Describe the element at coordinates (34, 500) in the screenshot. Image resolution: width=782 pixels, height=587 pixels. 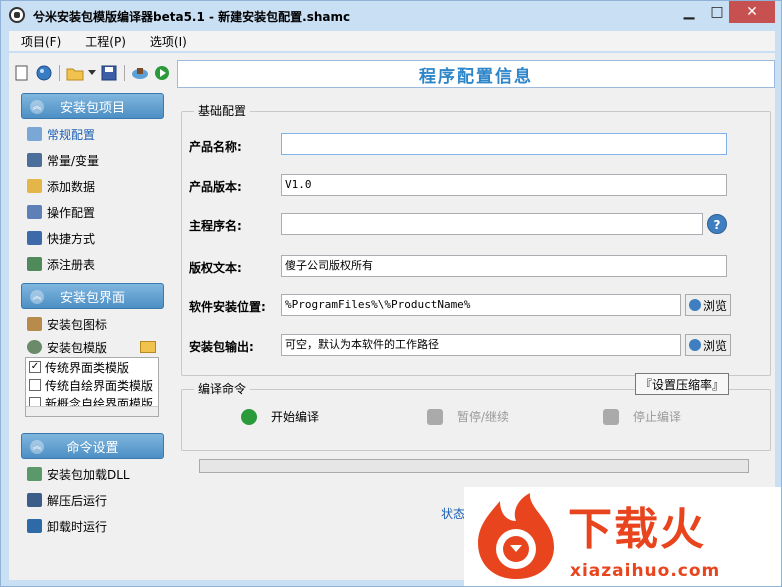
I see `run-after-icon` at that location.